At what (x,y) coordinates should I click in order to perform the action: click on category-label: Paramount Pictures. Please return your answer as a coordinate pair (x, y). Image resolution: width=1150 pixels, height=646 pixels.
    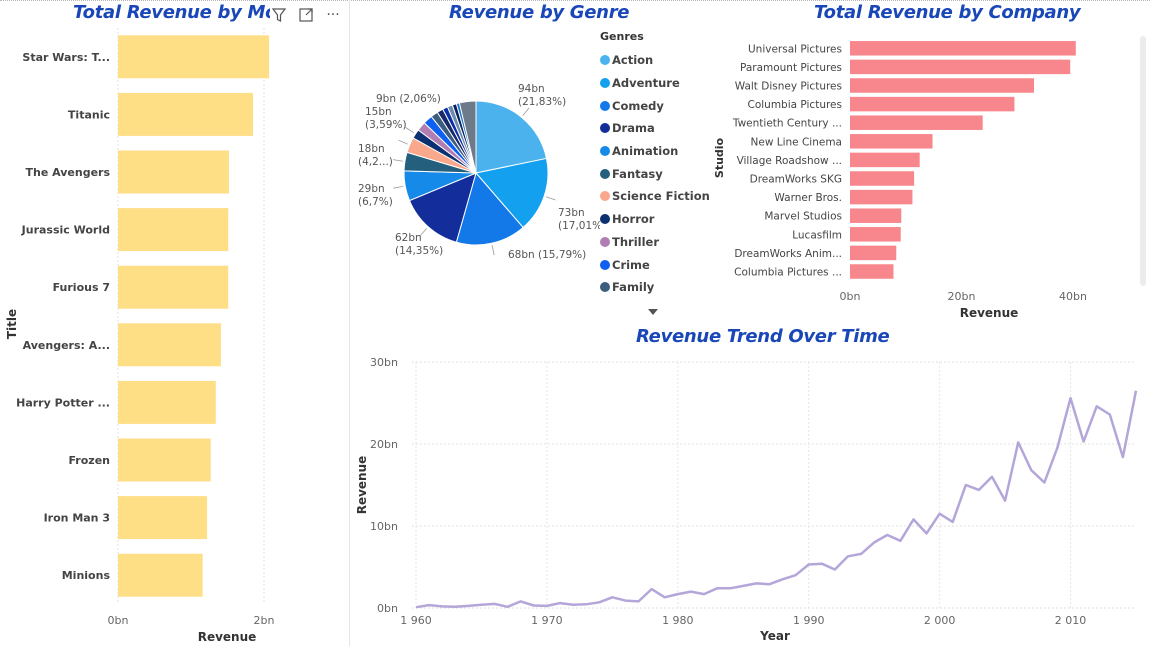
    Looking at the image, I should click on (791, 68).